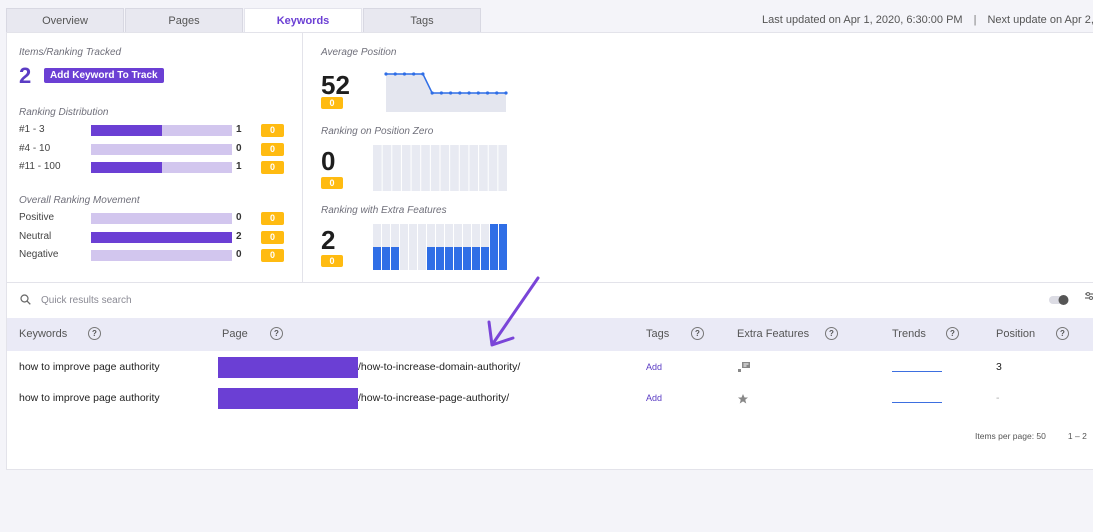 The image size is (1093, 532). Describe the element at coordinates (40, 166) in the screenshot. I see `distribution-row-label: #11 - 100` at that location.